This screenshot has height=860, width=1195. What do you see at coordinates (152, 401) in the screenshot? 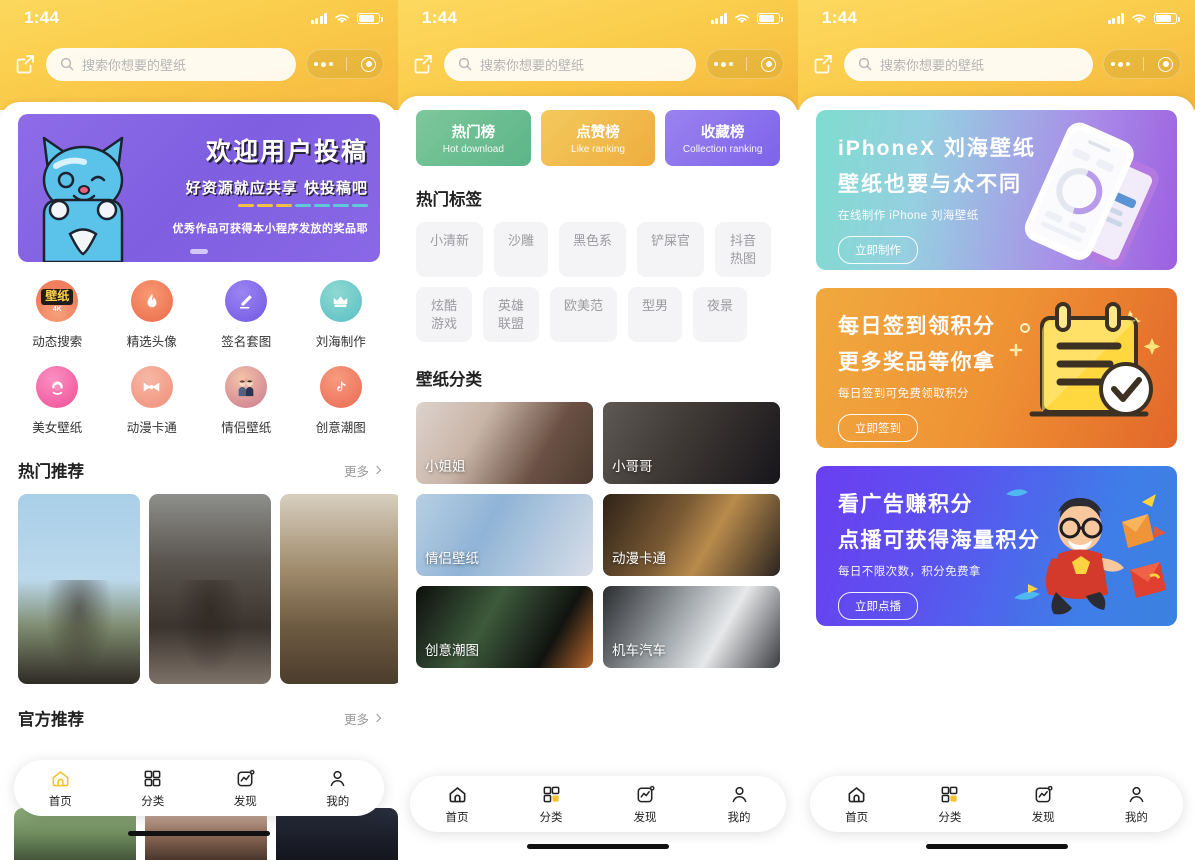
I see `quick-entry-anime-cartoon: 动漫卡通` at bounding box center [152, 401].